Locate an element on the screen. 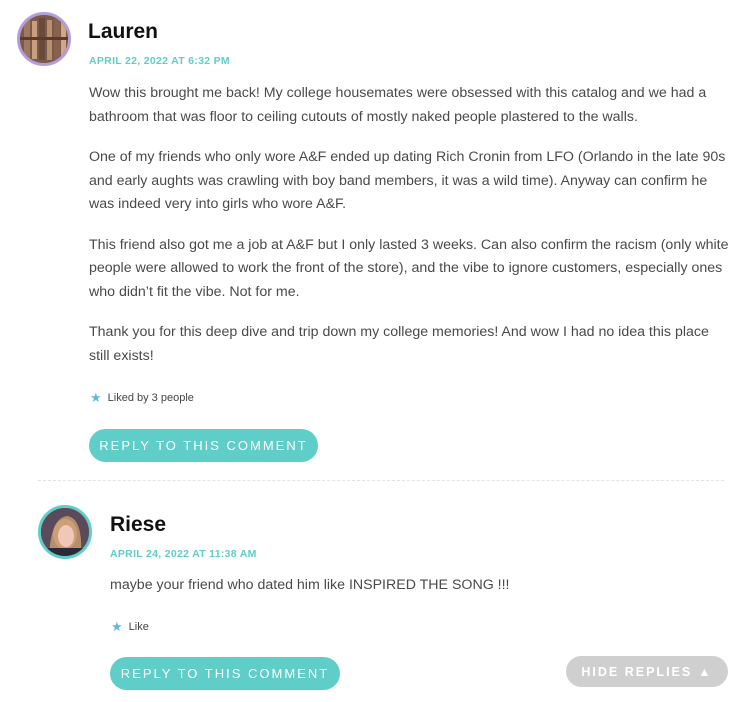  hide-replies-button: HIDE REPLIES ▲ is located at coordinates (647, 671).